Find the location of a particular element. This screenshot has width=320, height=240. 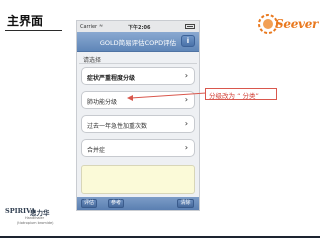

logo-text: Seever is located at coordinates (297, 24).